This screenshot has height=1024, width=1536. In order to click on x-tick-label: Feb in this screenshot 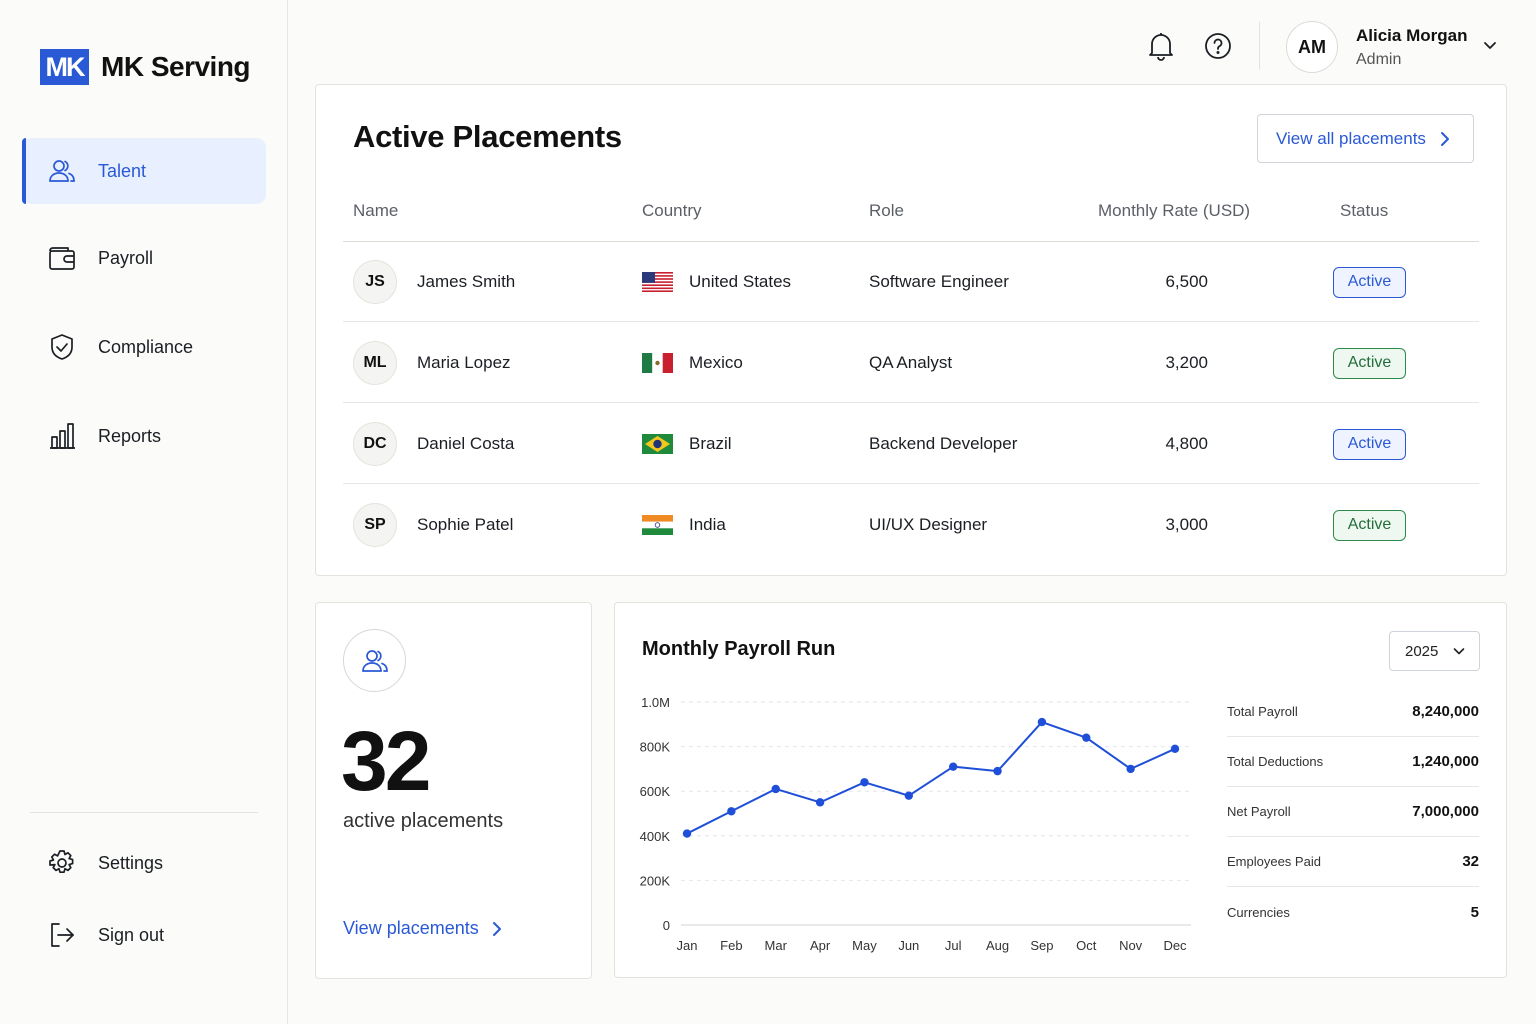, I will do `click(731, 945)`.